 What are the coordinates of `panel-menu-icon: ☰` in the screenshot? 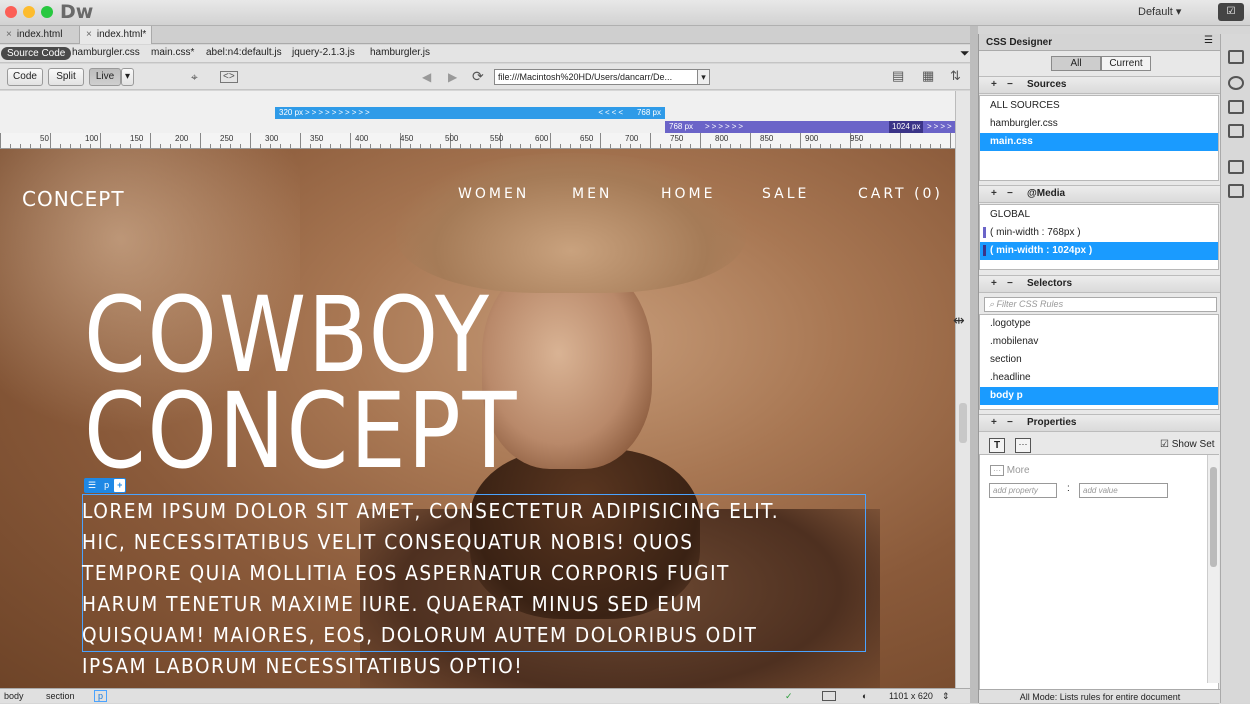 It's located at (1208, 40).